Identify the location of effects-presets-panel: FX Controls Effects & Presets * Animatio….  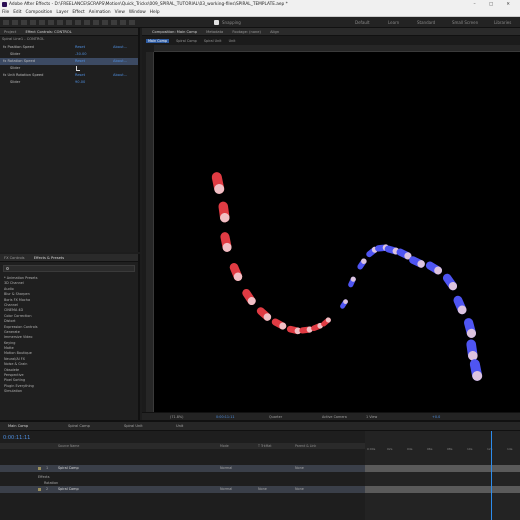
(70, 337).